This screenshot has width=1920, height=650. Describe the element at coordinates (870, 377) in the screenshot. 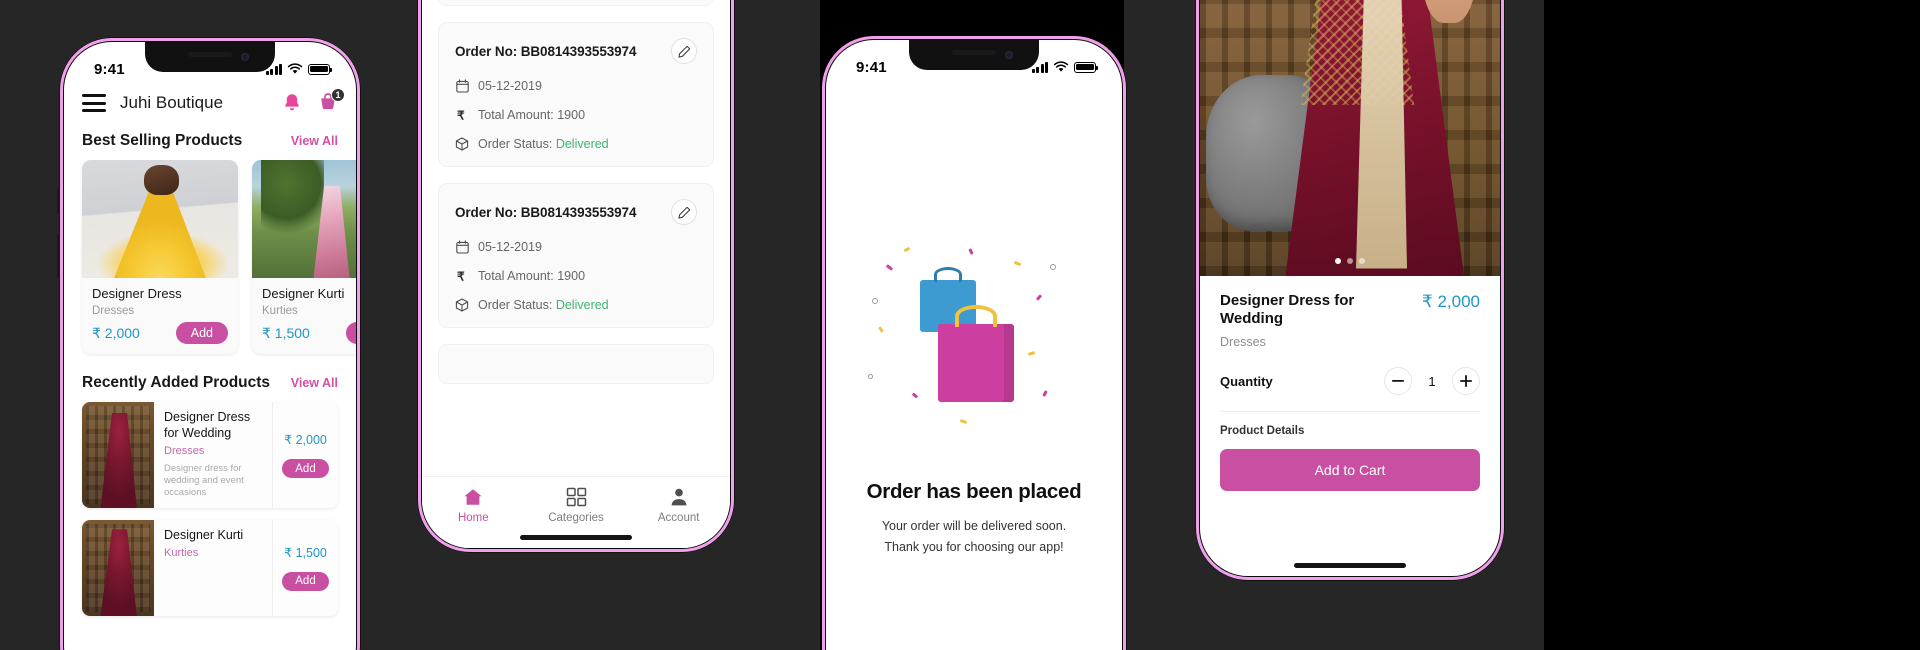

I see `confetti-ring` at that location.